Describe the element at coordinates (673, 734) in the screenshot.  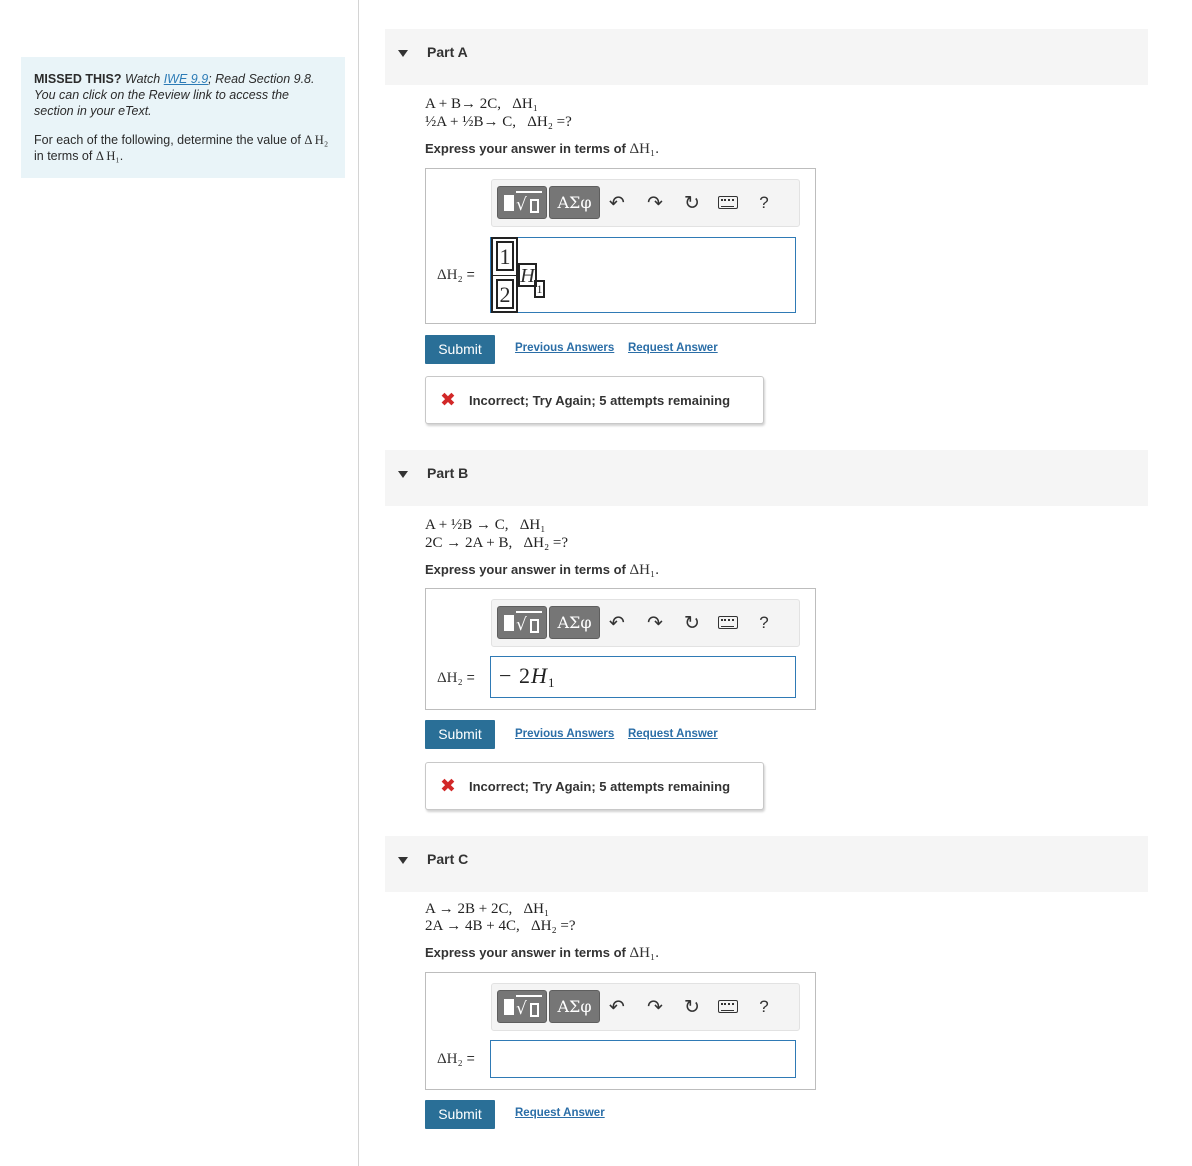
I see `part-b-request-answer-link: Request Answer` at that location.